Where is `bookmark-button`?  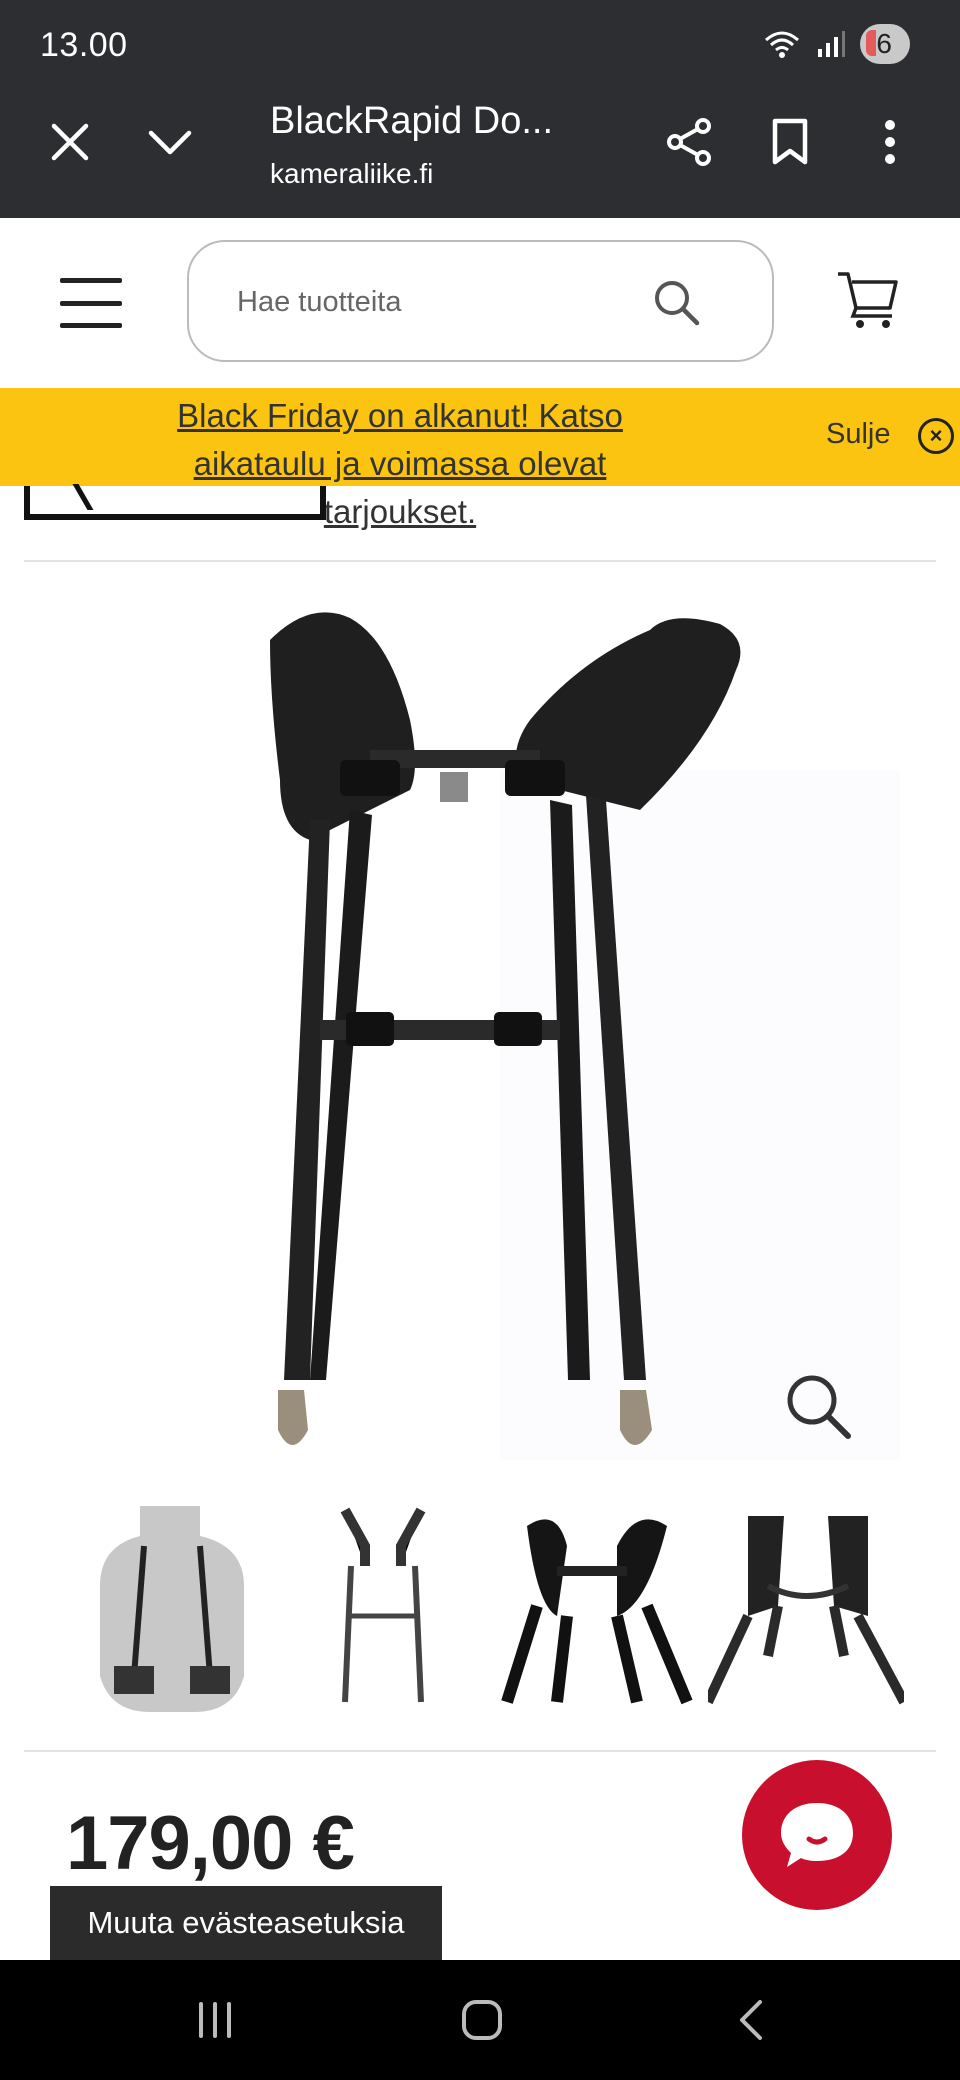 bookmark-button is located at coordinates (790, 142).